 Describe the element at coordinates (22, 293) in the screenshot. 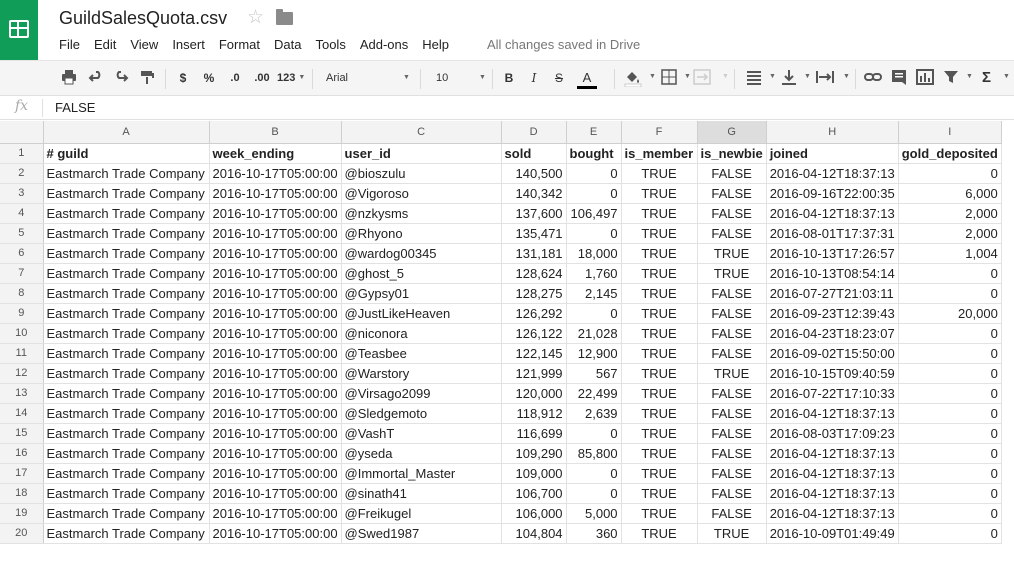

I see `row-number: 8` at that location.